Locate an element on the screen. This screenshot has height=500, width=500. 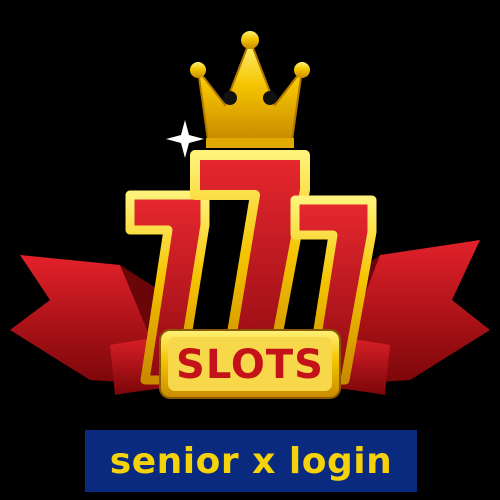
slots-word-label: SLOTS is located at coordinates (250, 365).